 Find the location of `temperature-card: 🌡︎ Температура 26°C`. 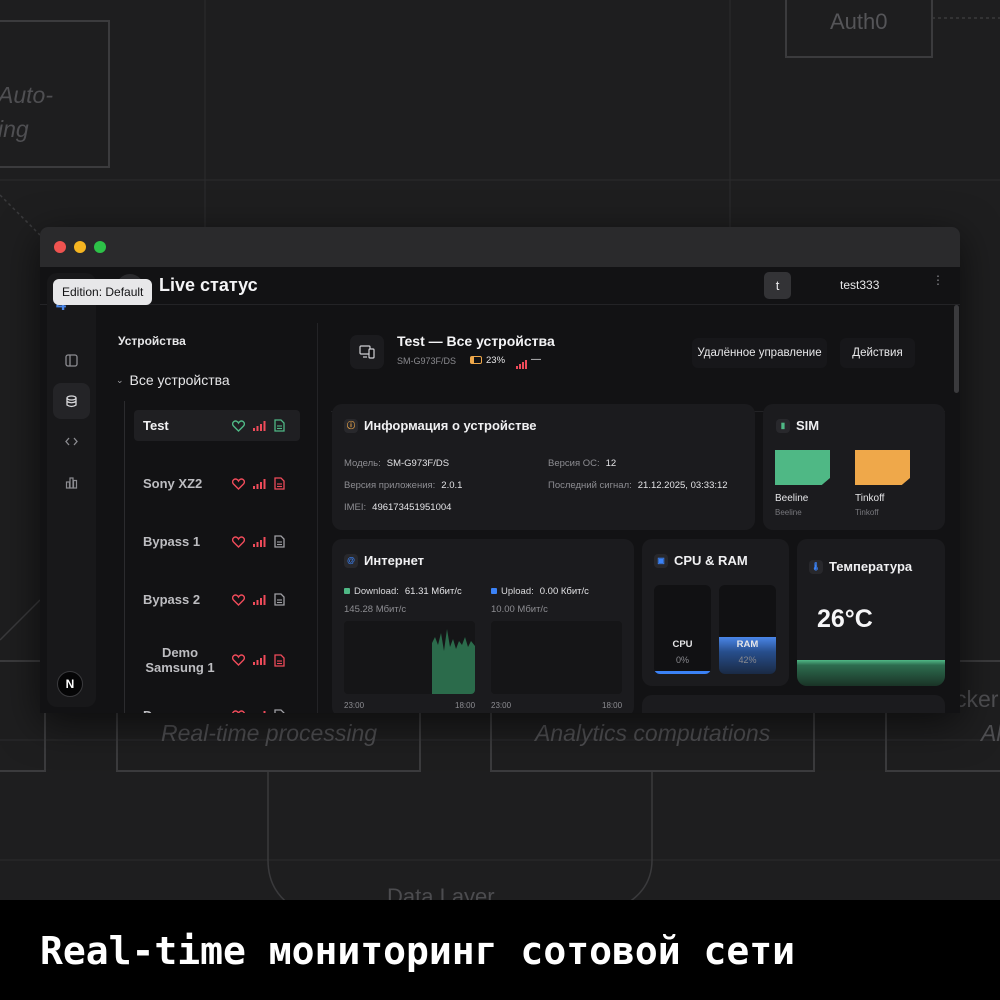

temperature-card: 🌡︎ Температура 26°C is located at coordinates (871, 612).